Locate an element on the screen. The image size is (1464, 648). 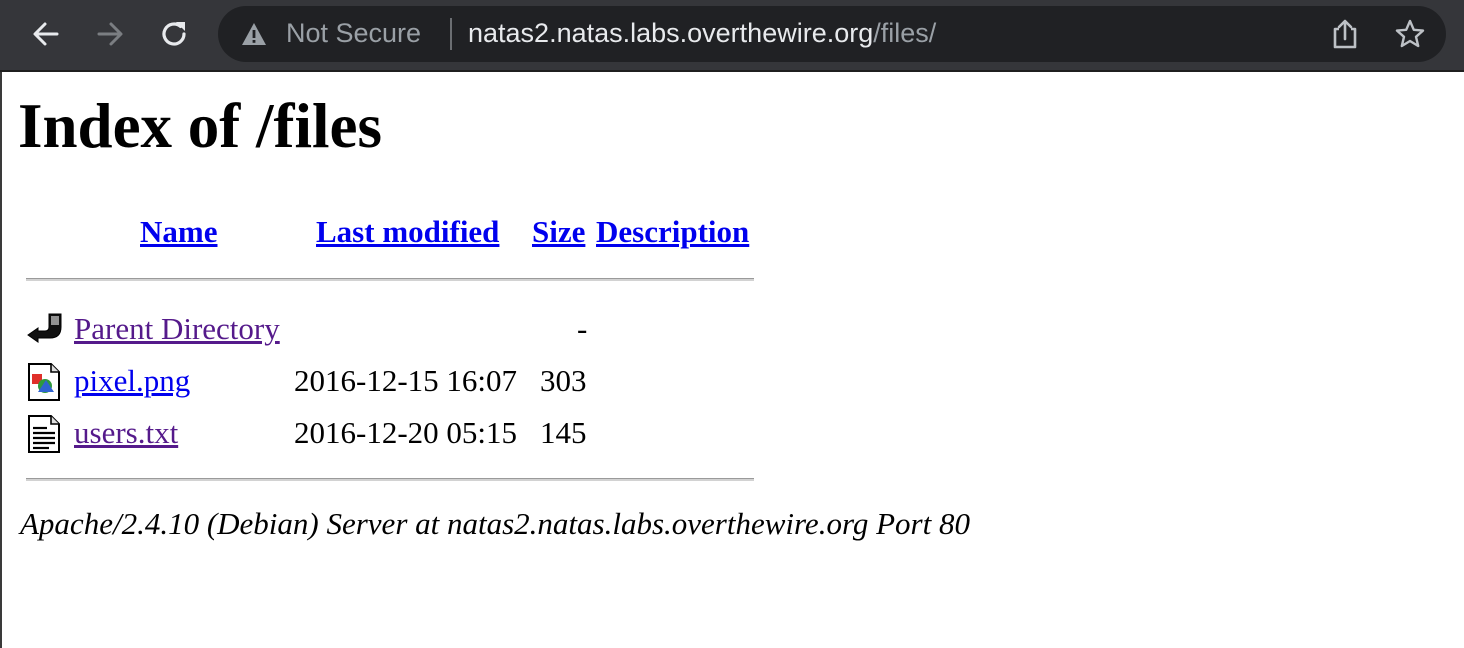
parent-directory-icon is located at coordinates (44, 328).